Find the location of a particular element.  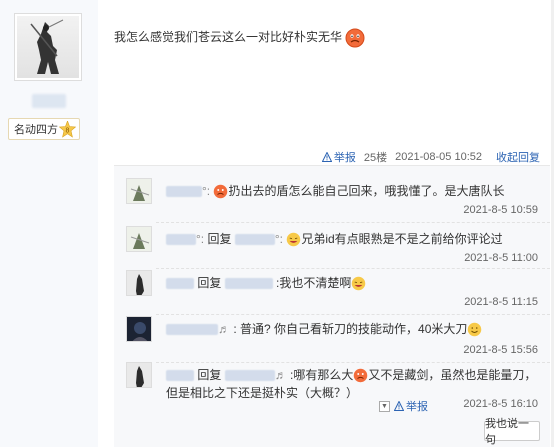

post-content: 我怎么感觉我们苍云这么一对比好朴实无华 is located at coordinates (239, 38).